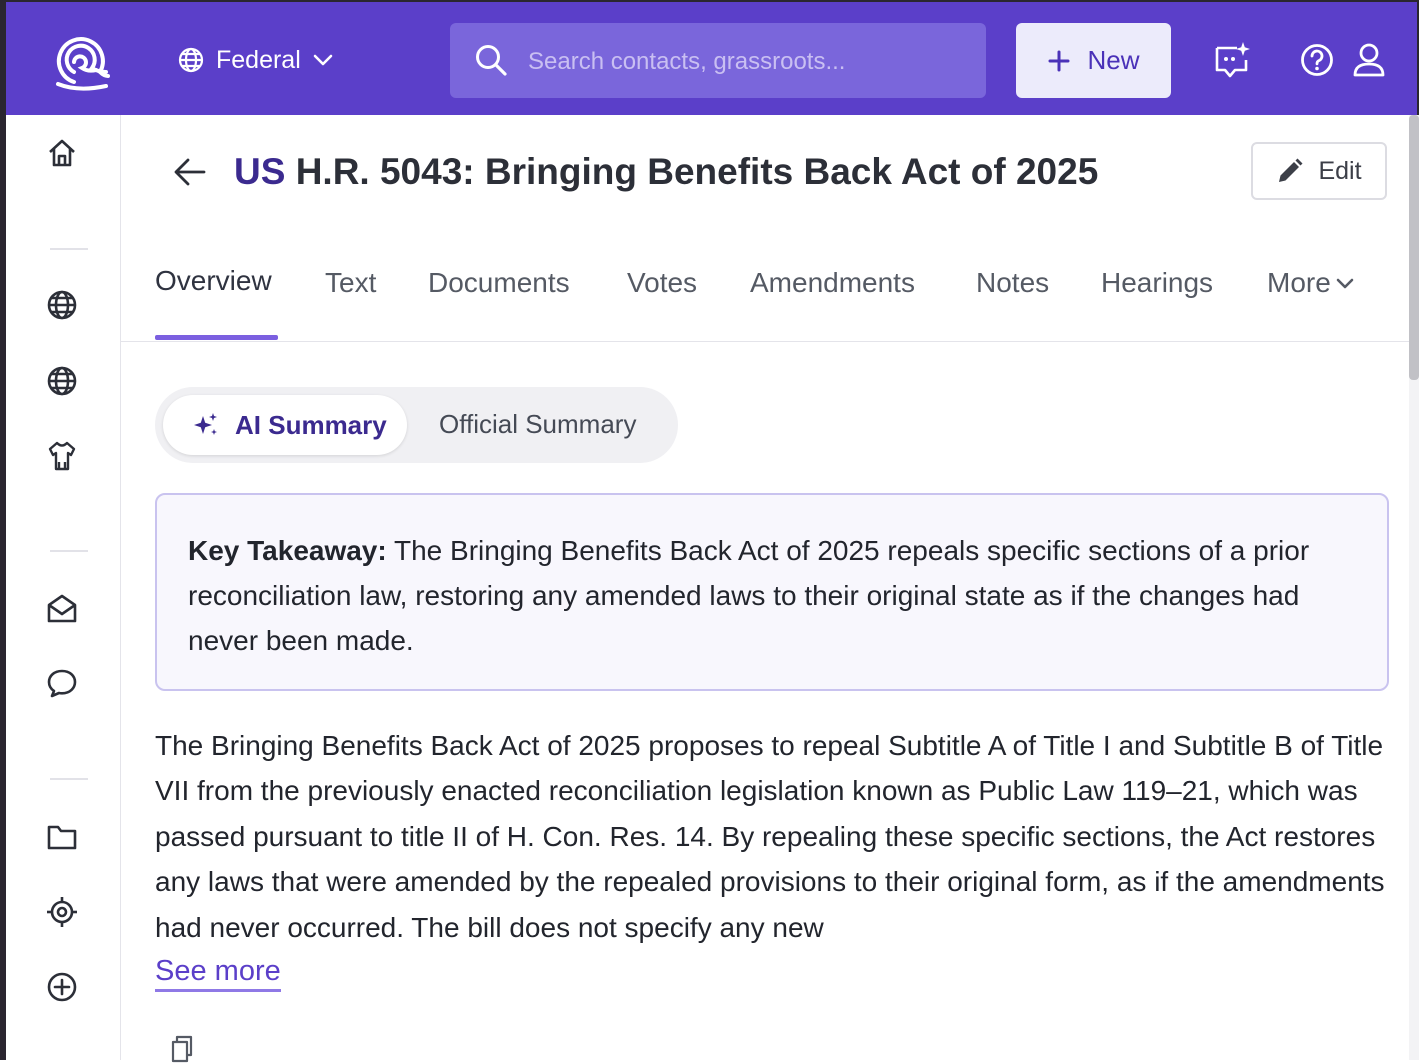  I want to click on scope-selector: Federal, so click(255, 60).